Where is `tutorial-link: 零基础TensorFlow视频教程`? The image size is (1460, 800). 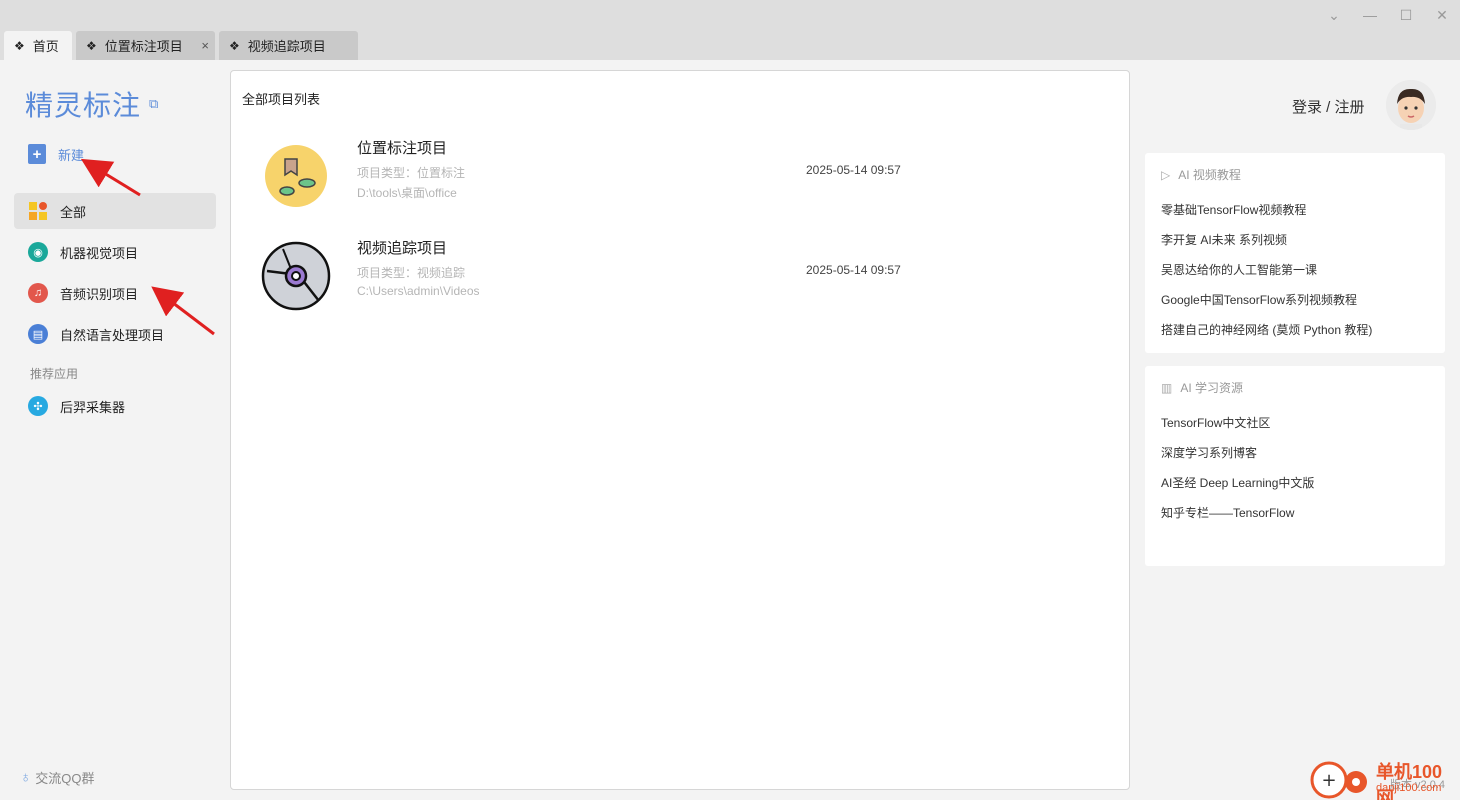
tutorial-link: 零基础TensorFlow视频教程 is located at coordinates (1233, 209).